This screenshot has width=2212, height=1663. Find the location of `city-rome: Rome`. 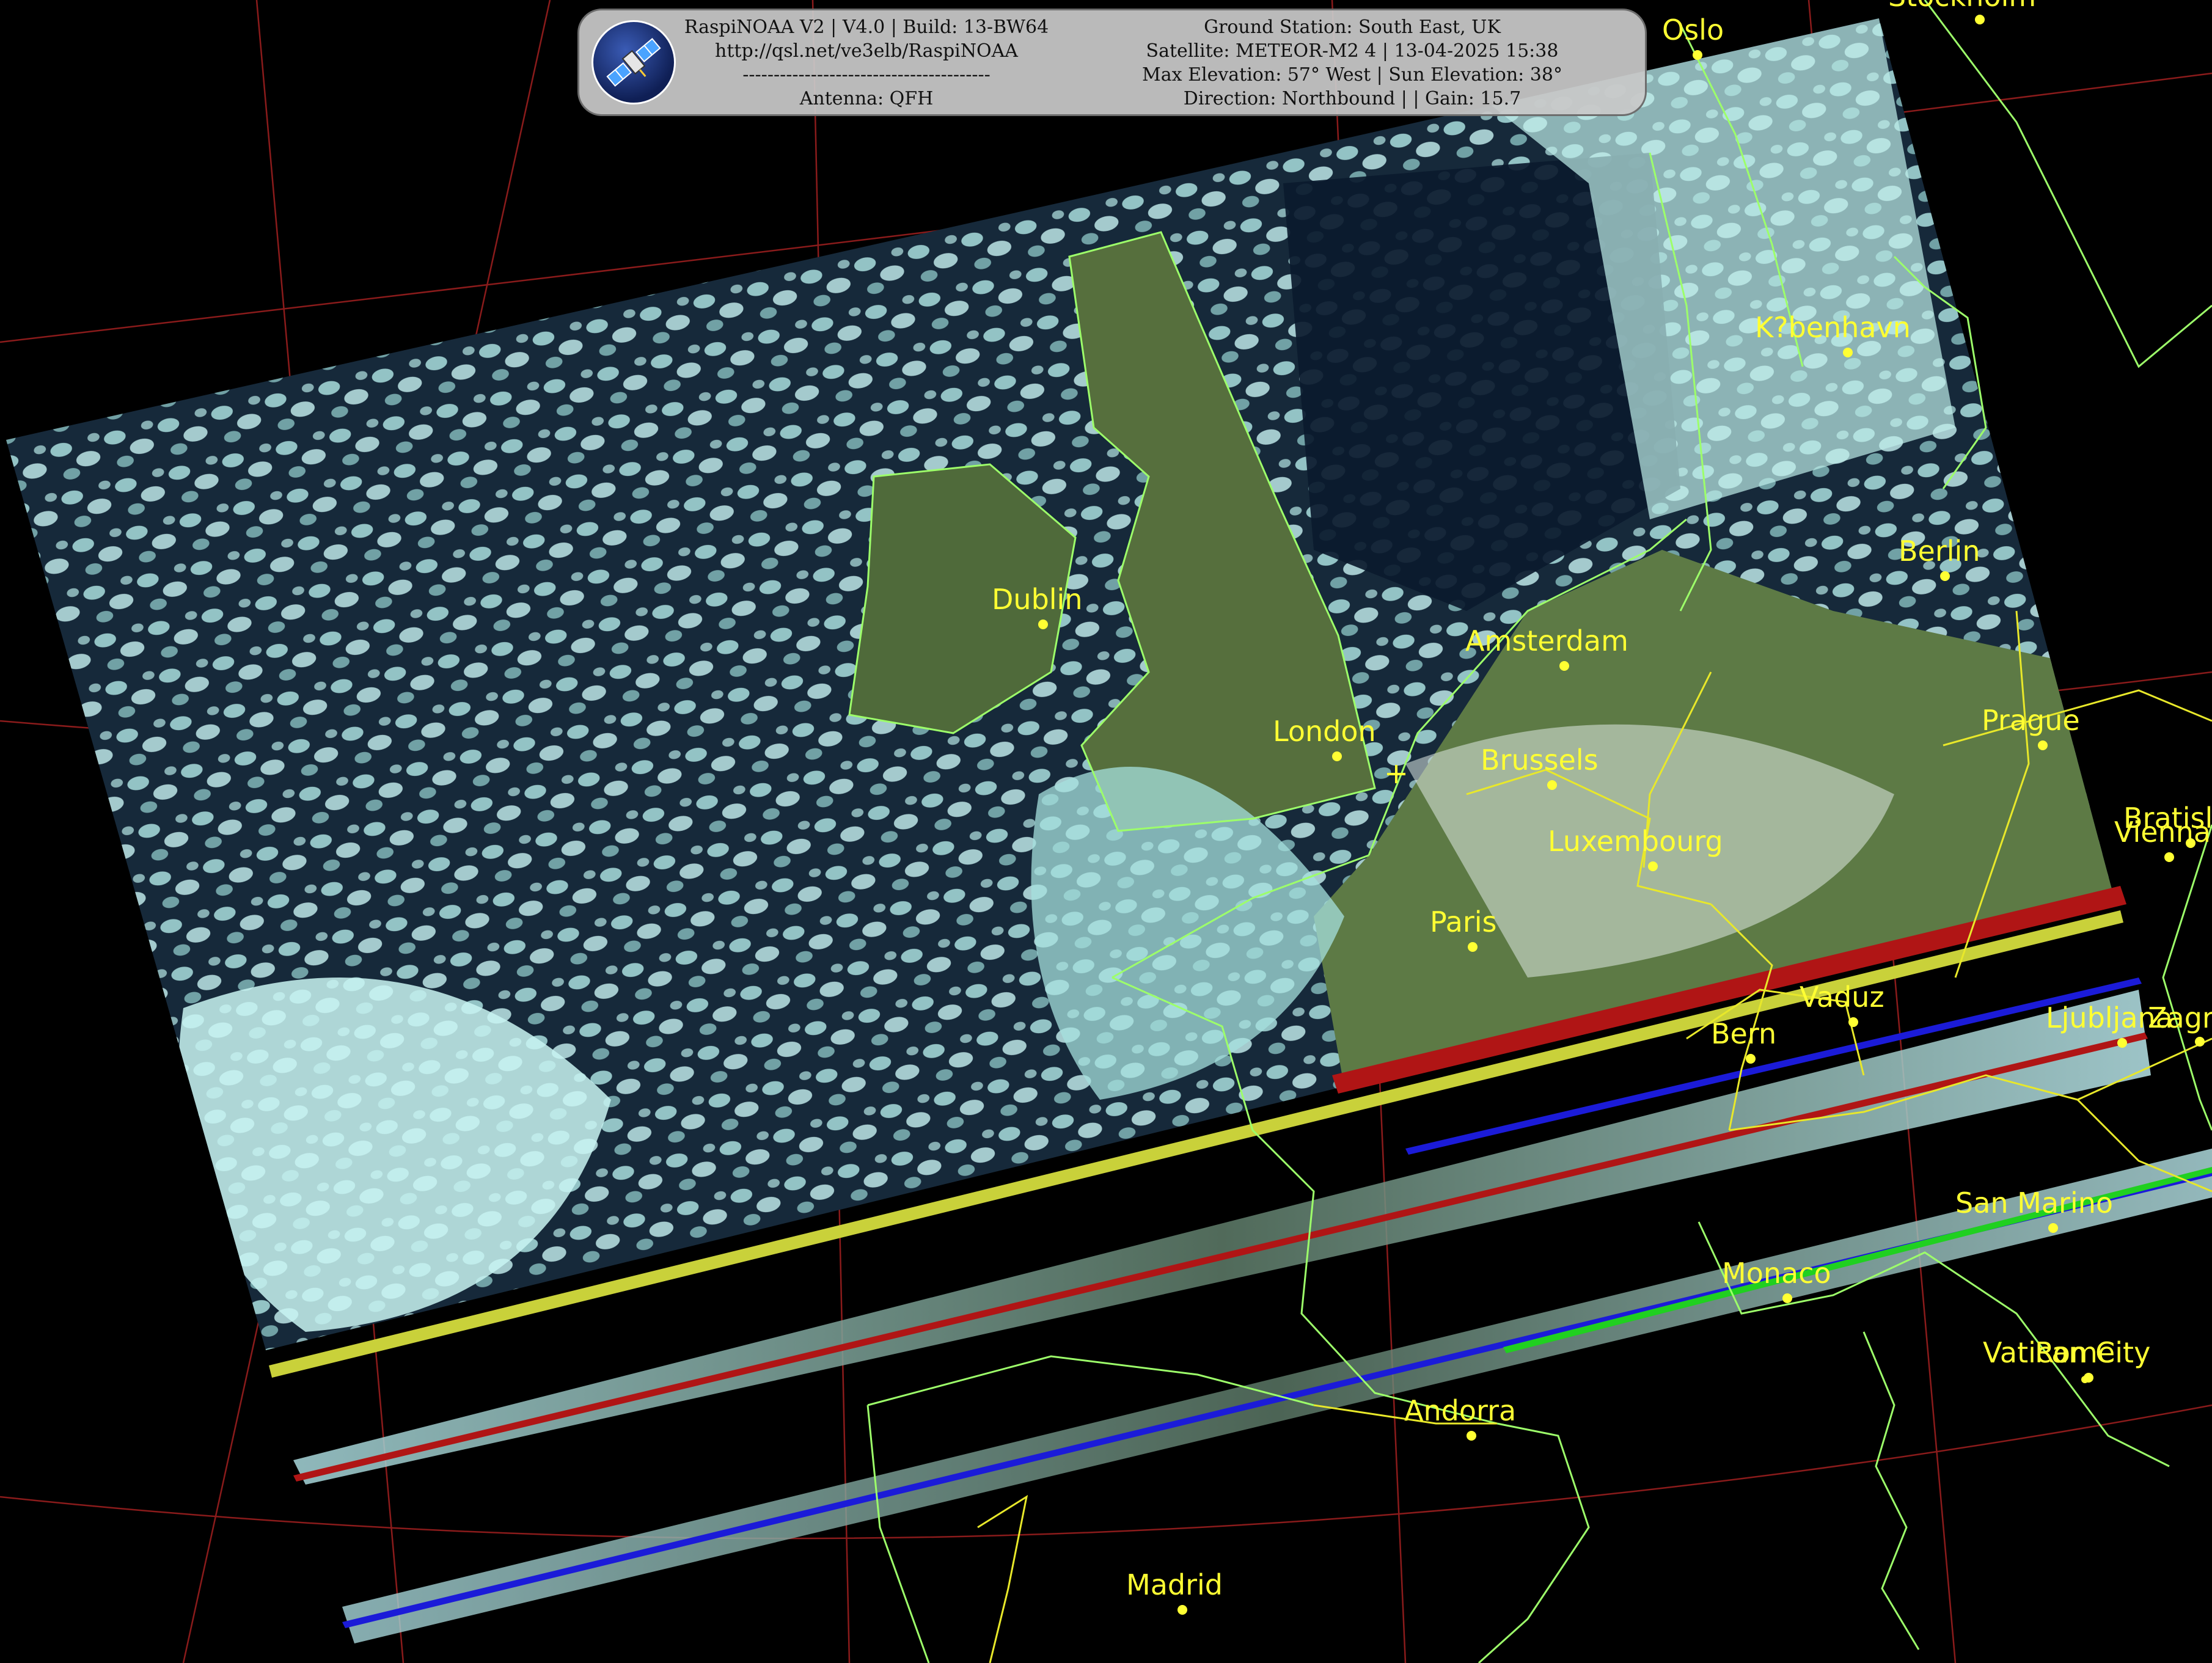

city-rome: Rome is located at coordinates (2075, 1359).